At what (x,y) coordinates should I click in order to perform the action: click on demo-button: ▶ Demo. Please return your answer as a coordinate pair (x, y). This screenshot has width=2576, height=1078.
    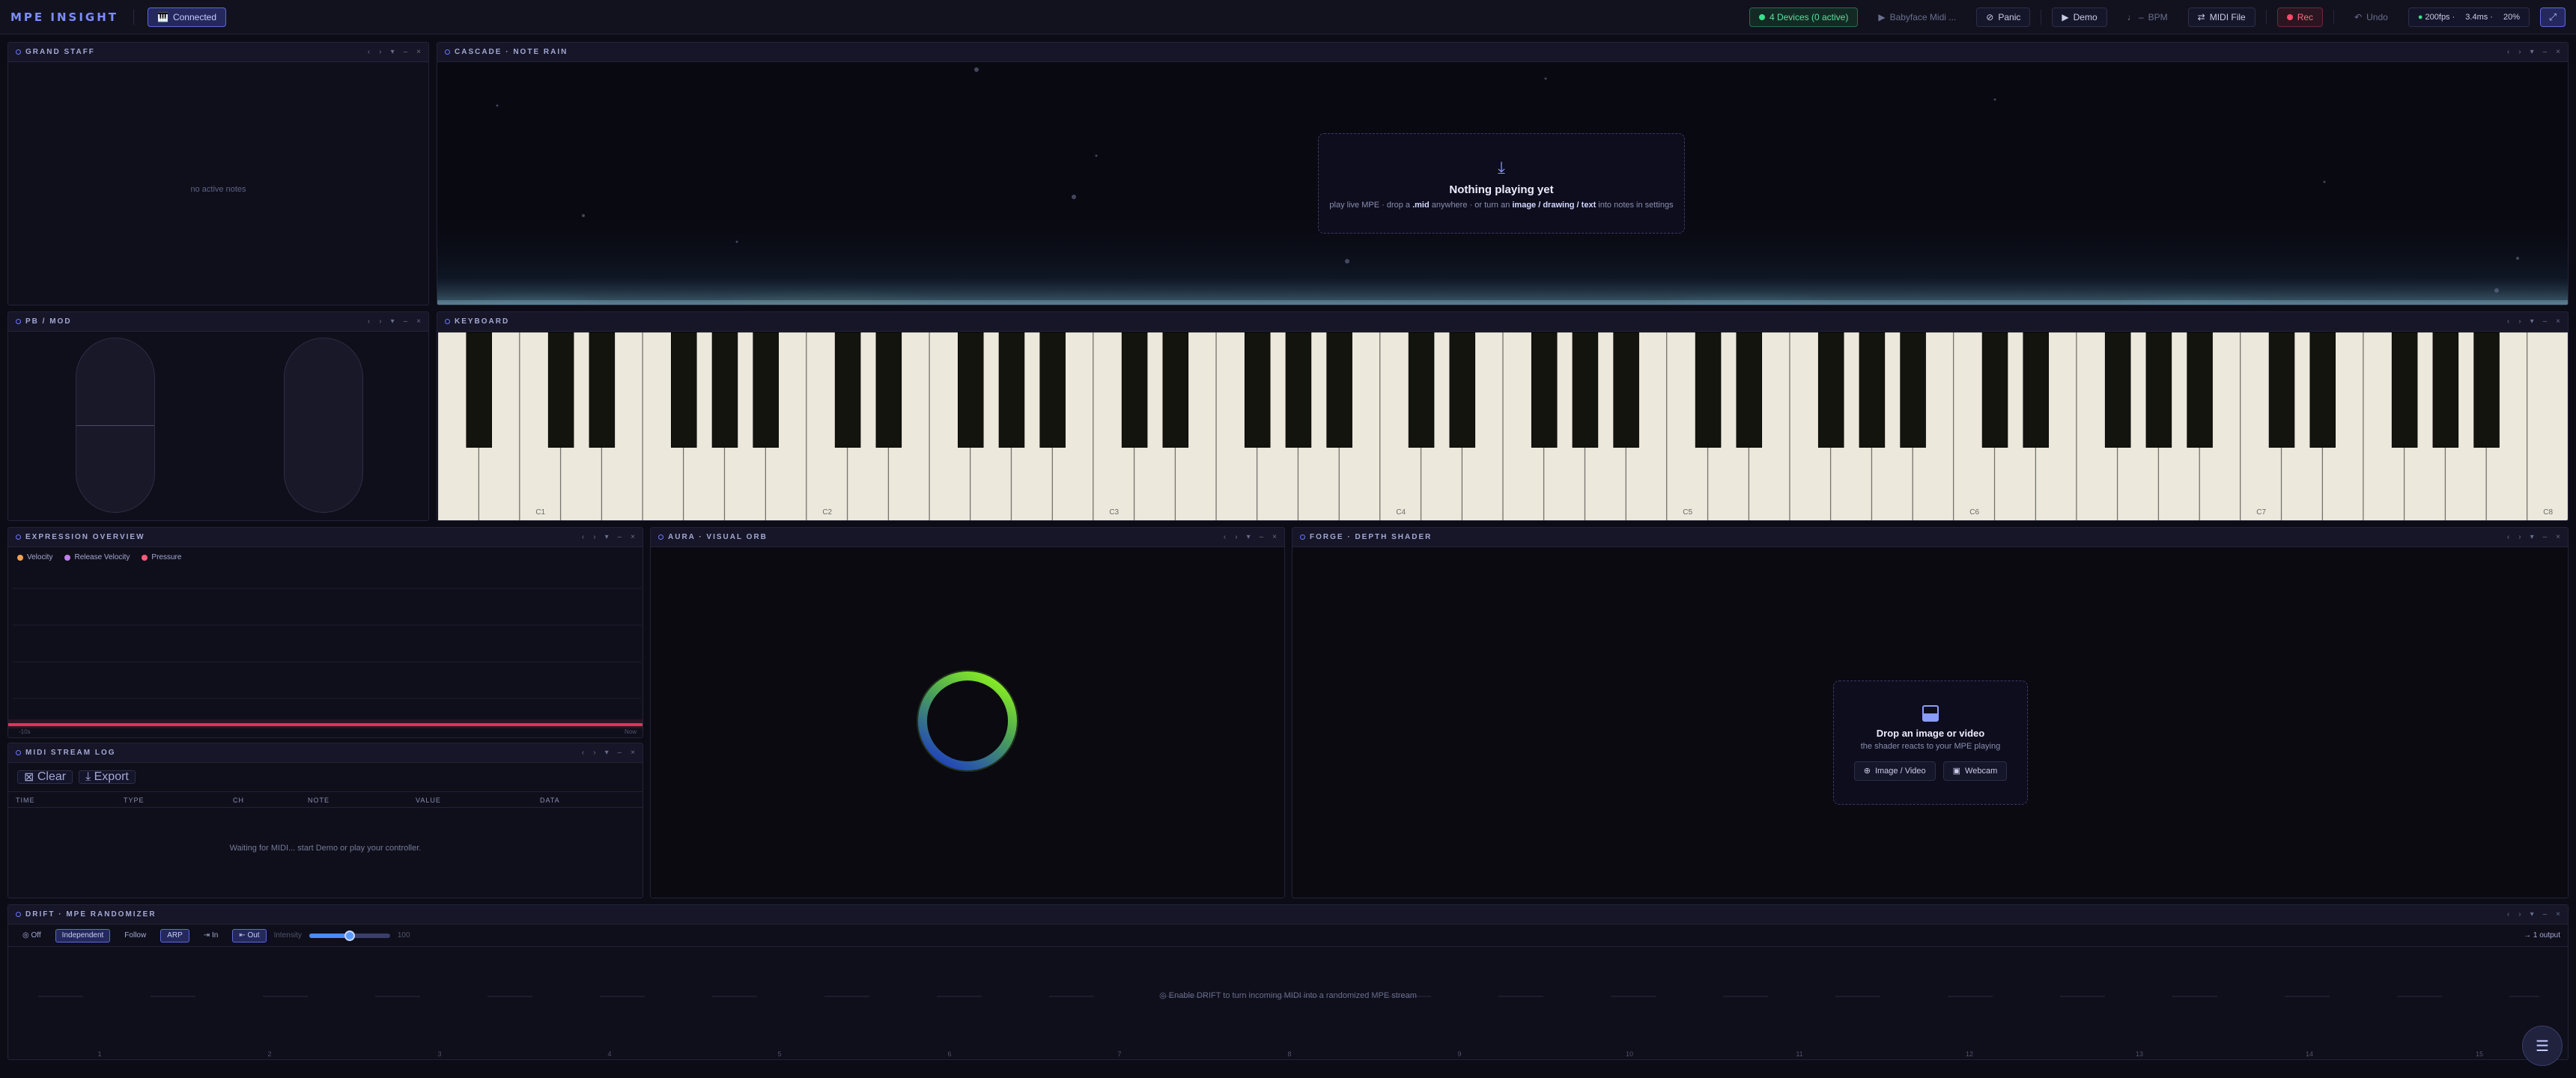
    Looking at the image, I should click on (2079, 17).